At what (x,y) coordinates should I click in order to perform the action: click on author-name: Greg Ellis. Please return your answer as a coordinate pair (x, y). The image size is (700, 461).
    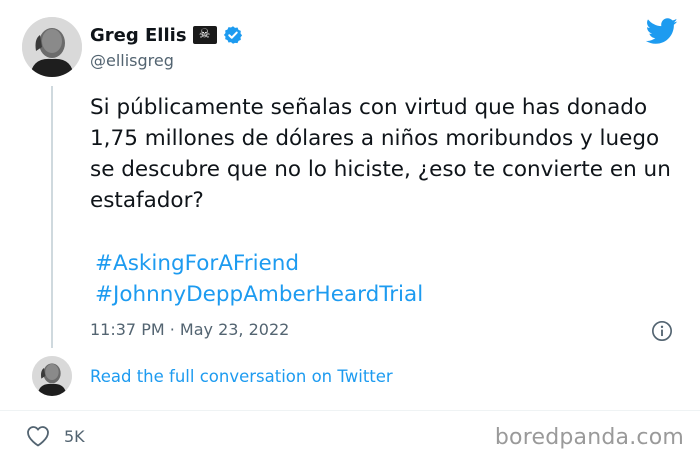
    Looking at the image, I should click on (138, 35).